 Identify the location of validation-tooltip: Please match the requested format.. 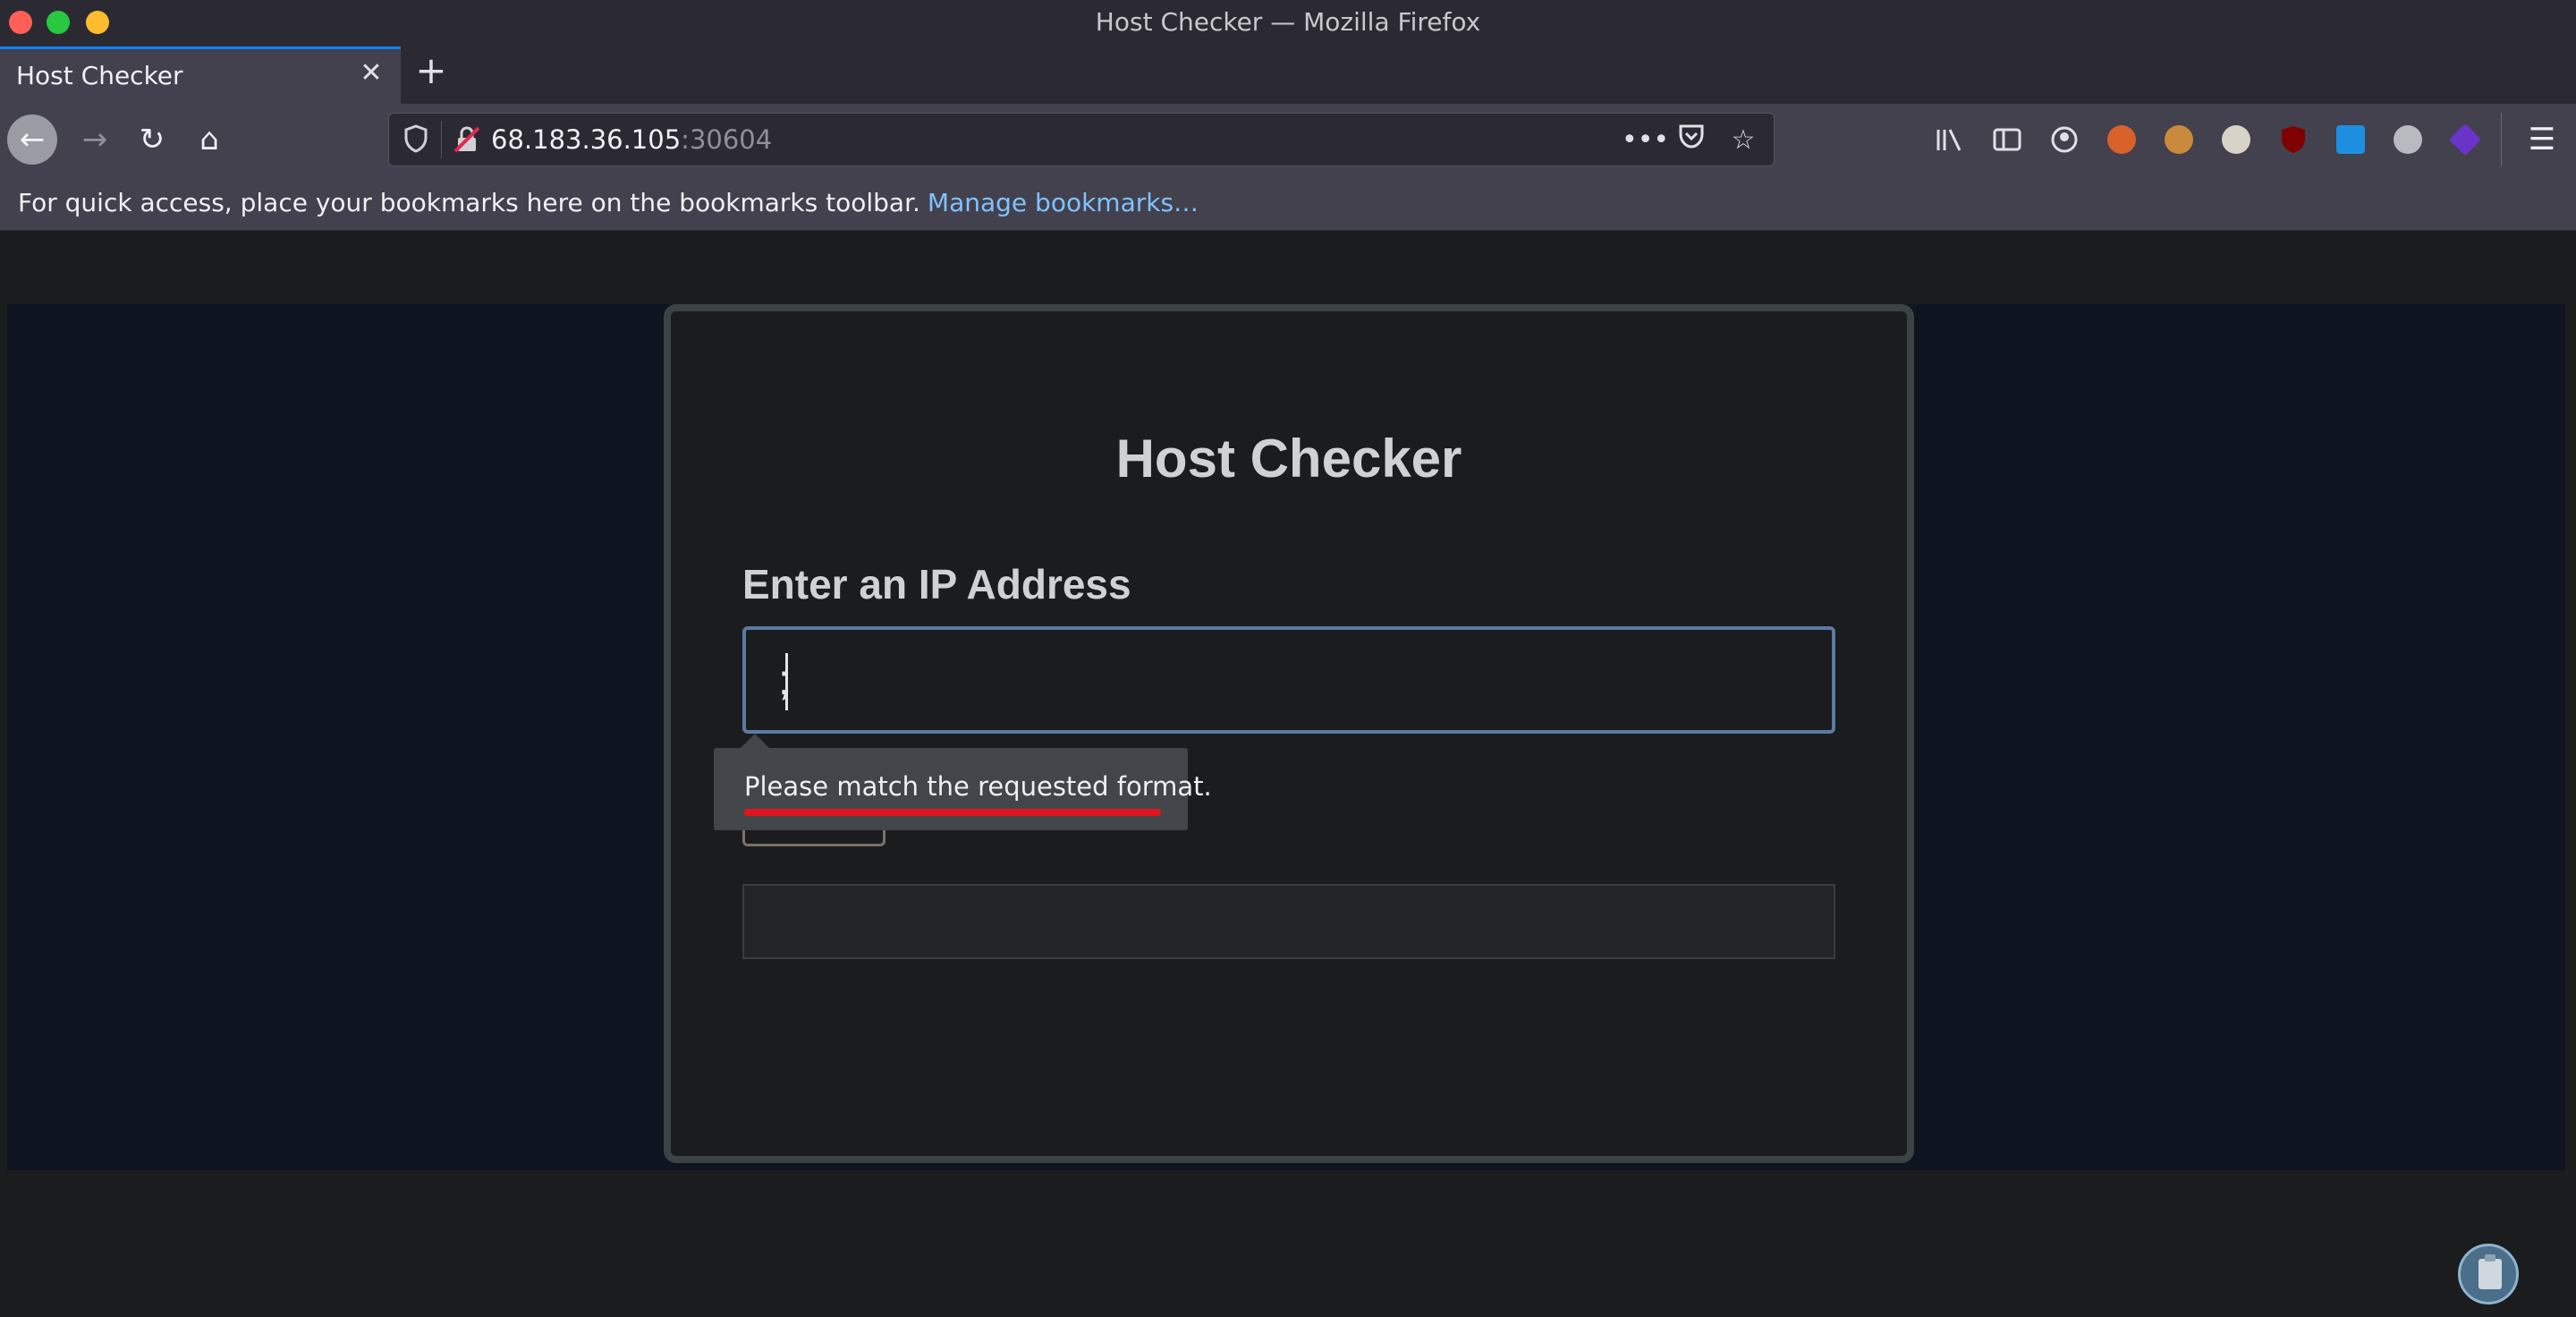
(963, 782).